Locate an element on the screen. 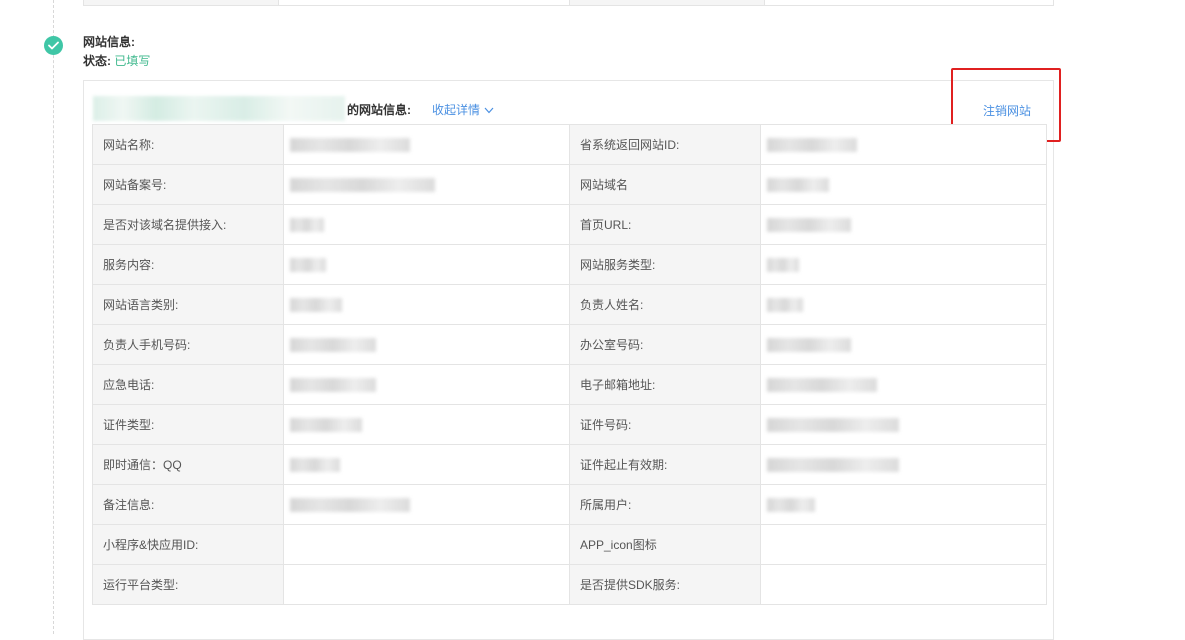 The width and height of the screenshot is (1185, 640). field-label: 网站服务类型: is located at coordinates (665, 264).